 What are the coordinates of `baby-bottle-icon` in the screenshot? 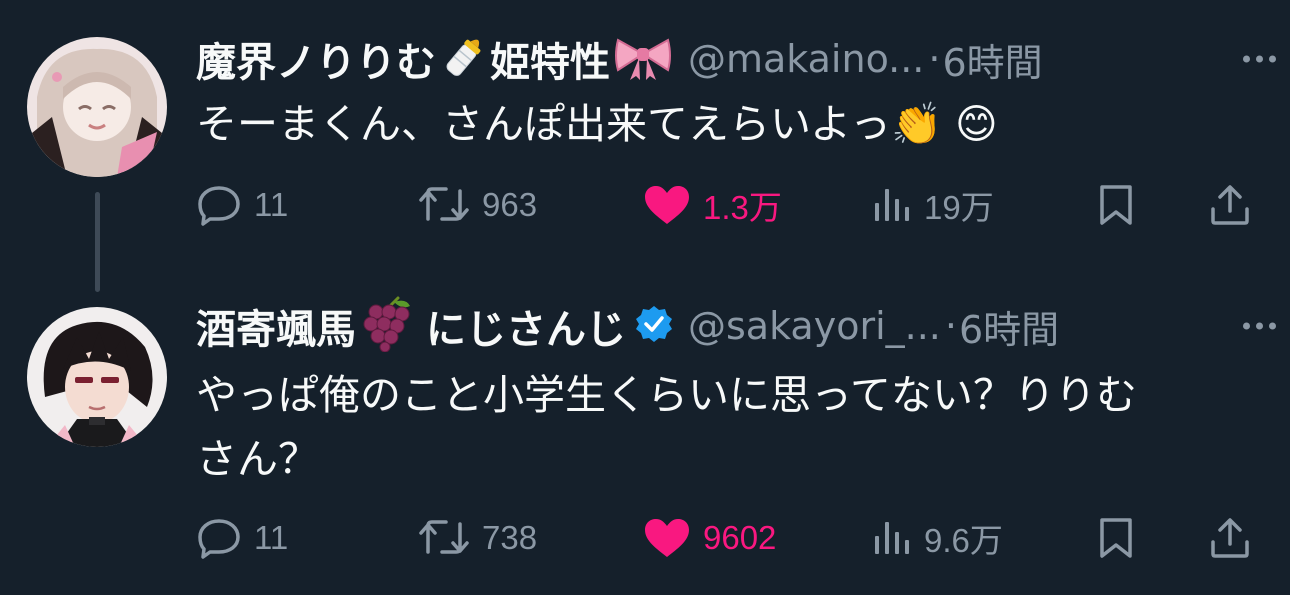 It's located at (464, 59).